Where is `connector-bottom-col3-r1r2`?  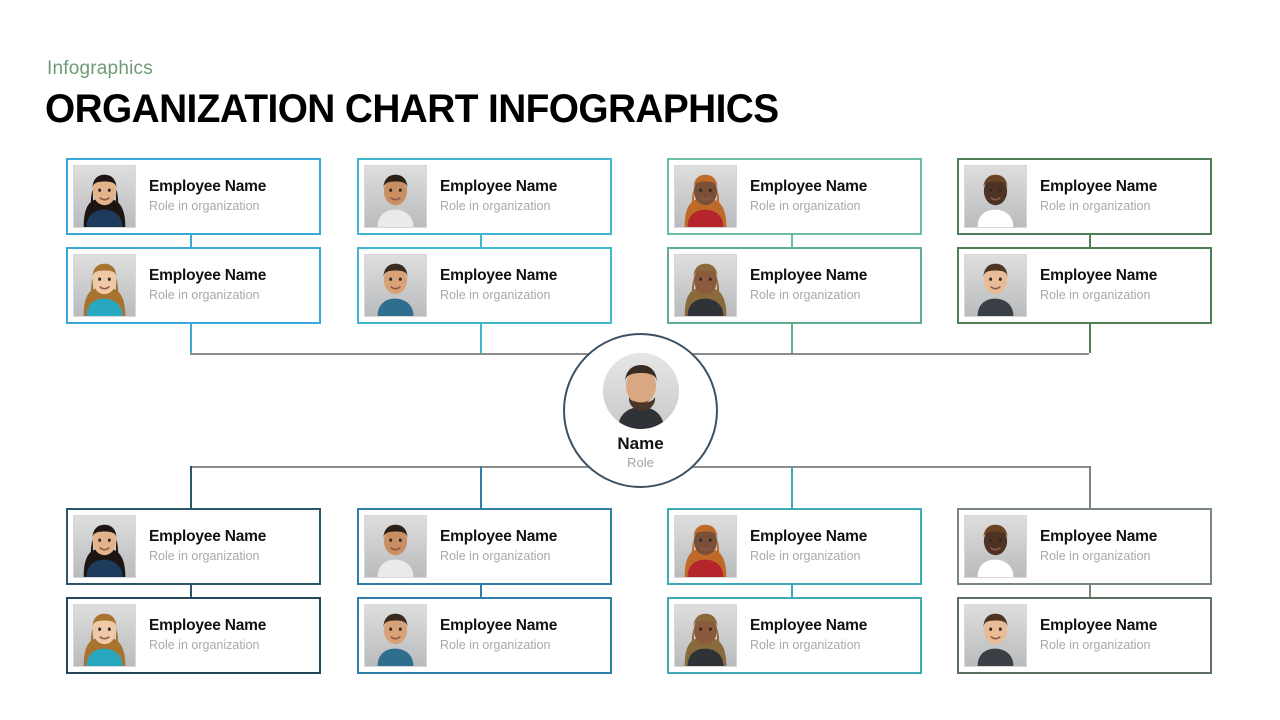 connector-bottom-col3-r1r2 is located at coordinates (792, 591).